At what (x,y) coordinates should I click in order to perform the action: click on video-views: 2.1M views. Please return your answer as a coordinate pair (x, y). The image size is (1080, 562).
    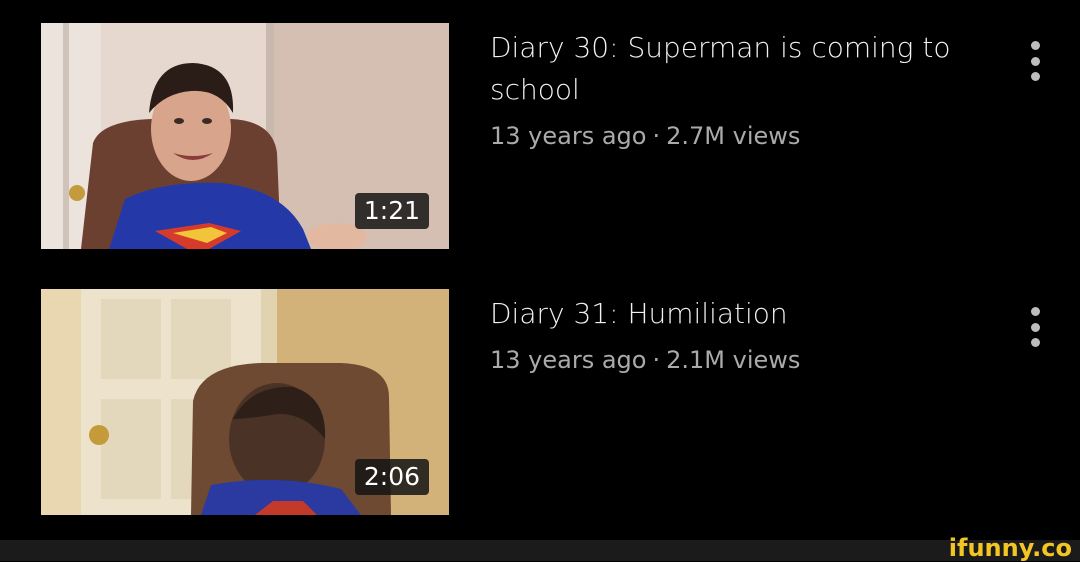
    Looking at the image, I should click on (733, 360).